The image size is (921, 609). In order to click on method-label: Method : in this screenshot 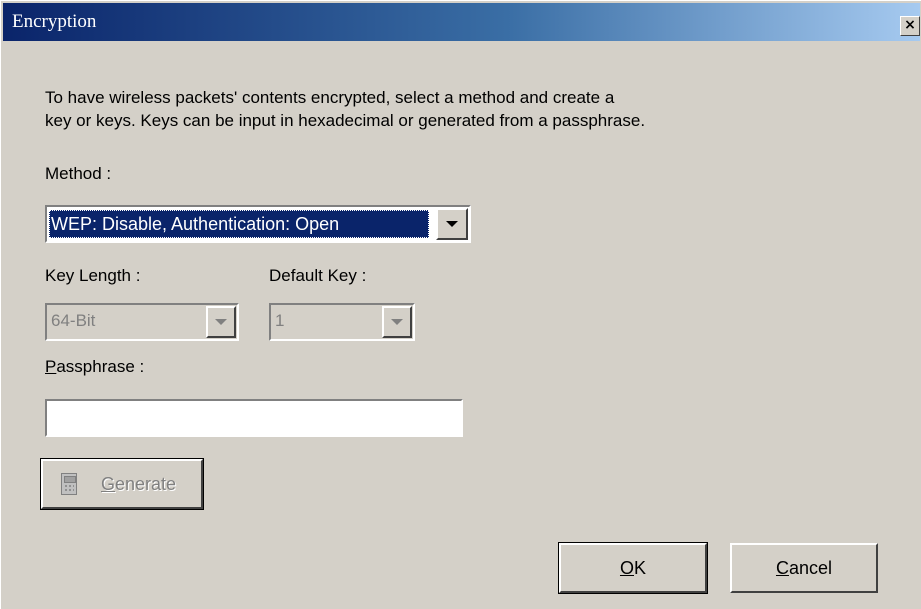, I will do `click(78, 173)`.